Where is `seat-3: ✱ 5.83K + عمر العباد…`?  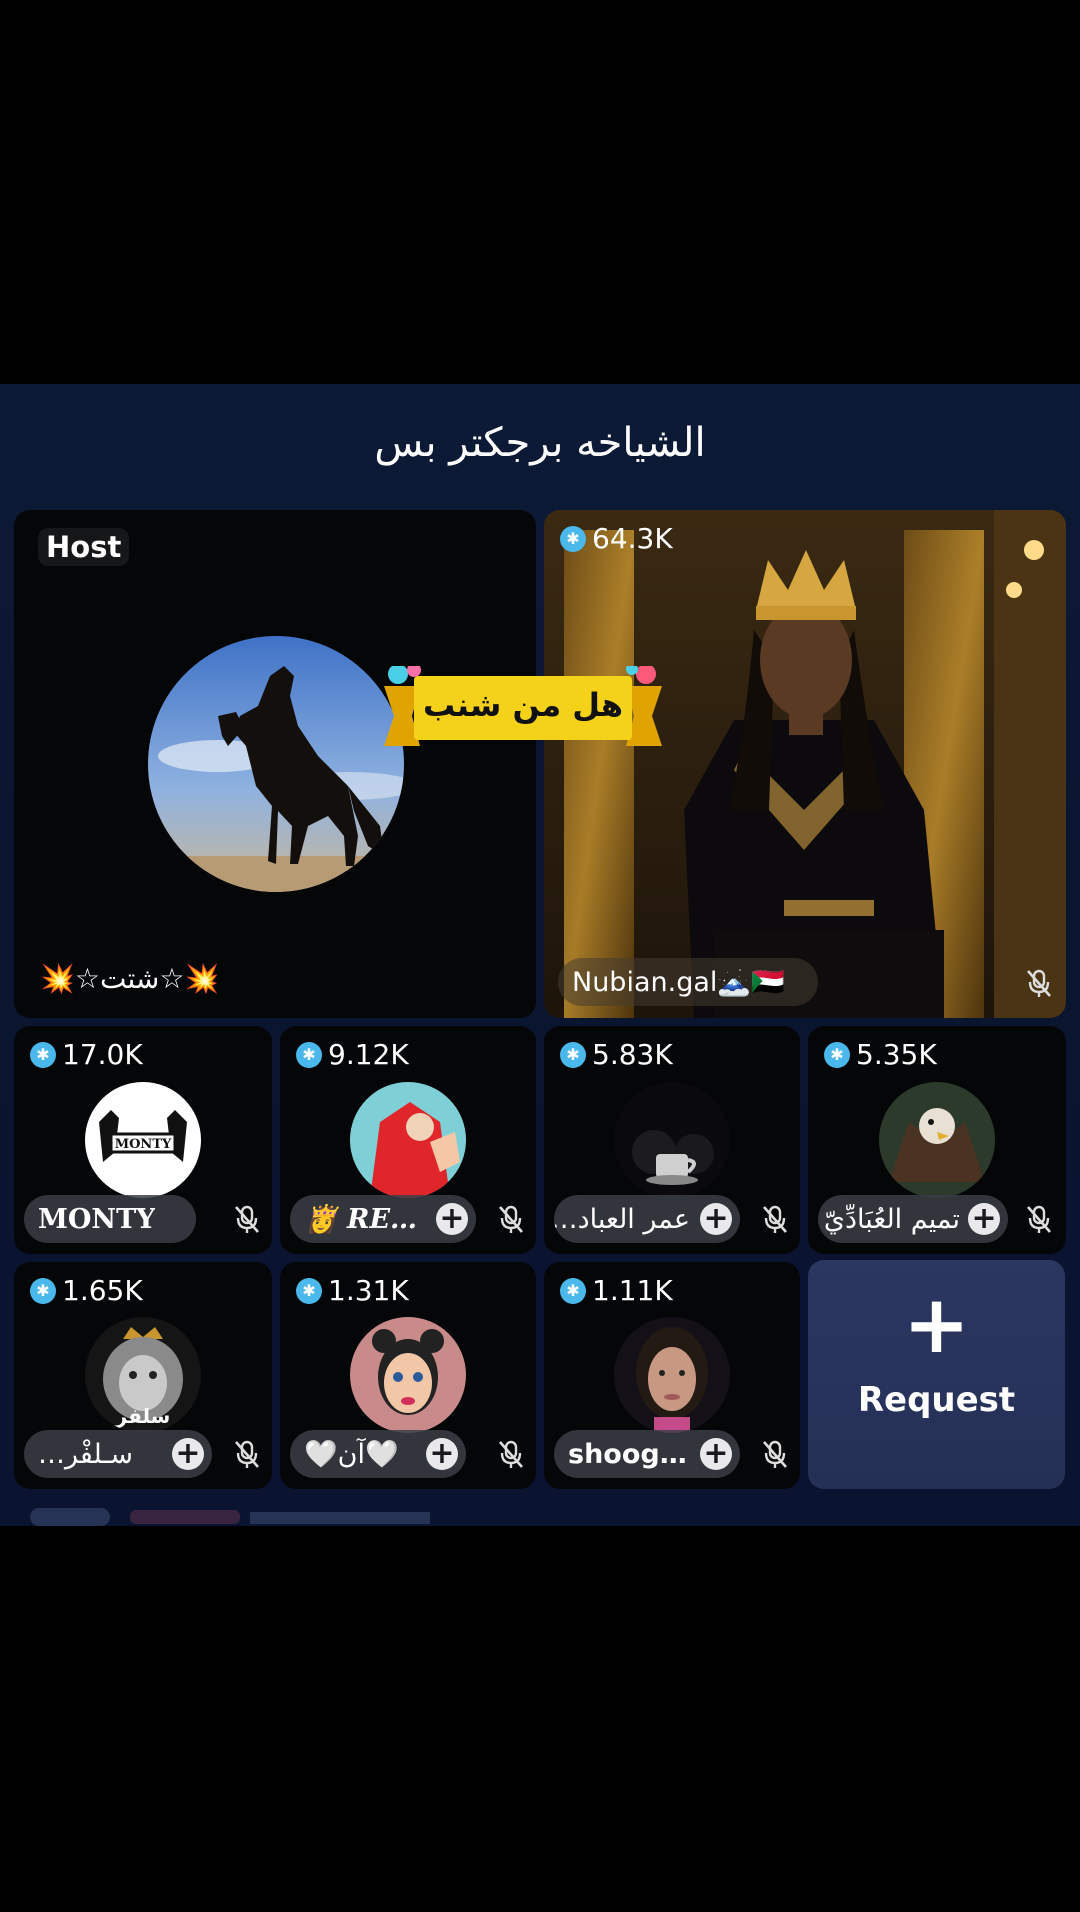 seat-3: ✱ 5.83K + عمر العباد… is located at coordinates (672, 1140).